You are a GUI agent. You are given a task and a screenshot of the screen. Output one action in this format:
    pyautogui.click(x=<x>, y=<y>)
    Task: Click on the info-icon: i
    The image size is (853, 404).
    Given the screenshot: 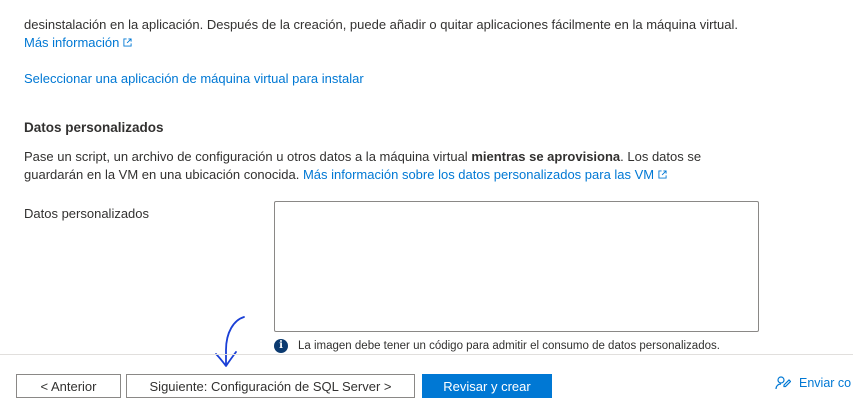 What is the action you would take?
    pyautogui.click(x=281, y=346)
    